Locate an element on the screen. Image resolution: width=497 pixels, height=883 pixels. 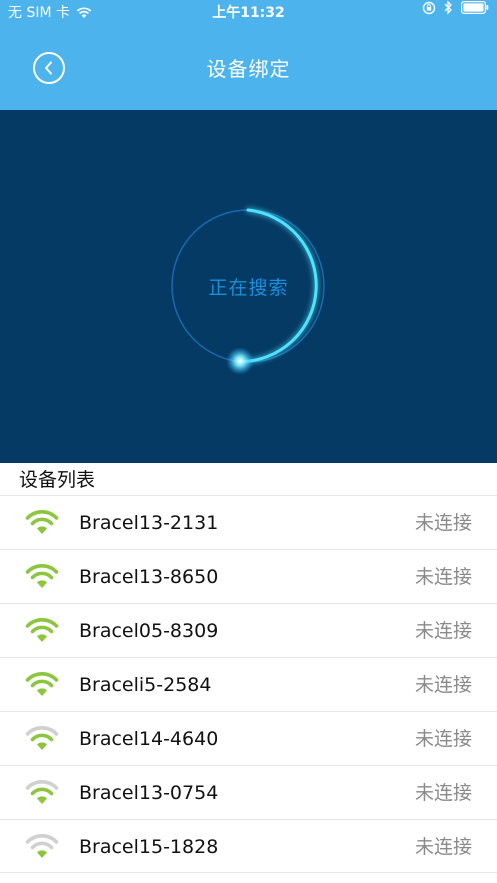
device-name: Bracel05-8309 is located at coordinates (149, 631).